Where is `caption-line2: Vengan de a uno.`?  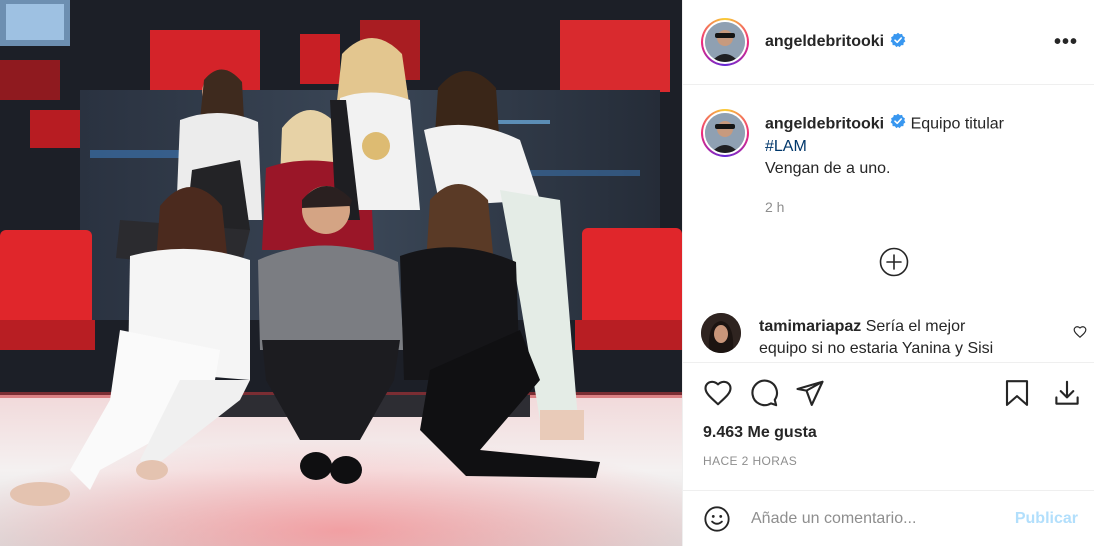
caption-line2: Vengan de a uno. is located at coordinates (828, 168).